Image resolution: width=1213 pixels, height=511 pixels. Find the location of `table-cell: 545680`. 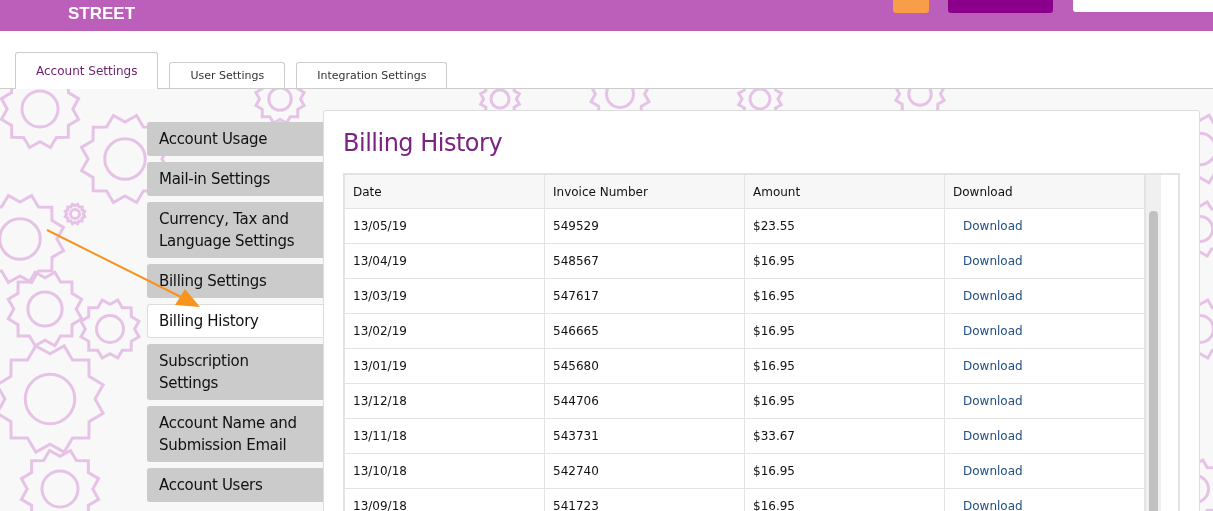

table-cell: 545680 is located at coordinates (644, 366).